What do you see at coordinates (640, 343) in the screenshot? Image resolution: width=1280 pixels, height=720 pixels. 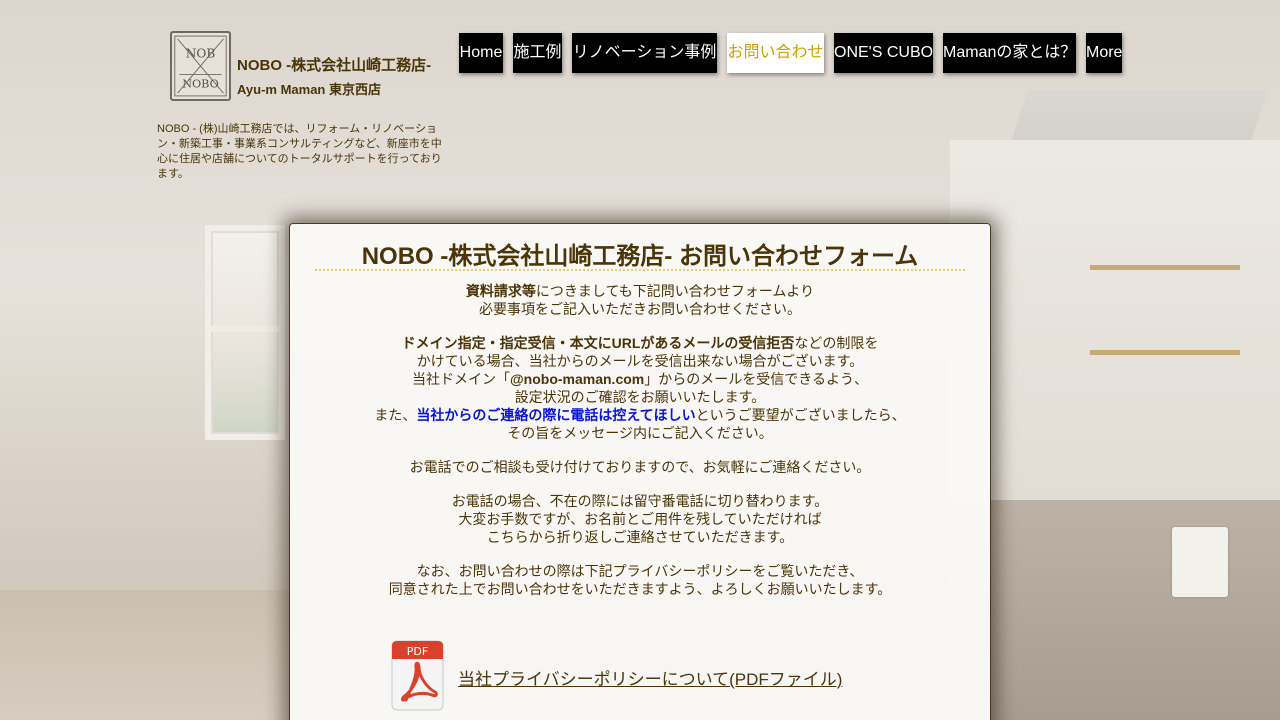 I see `domain-notice-line: ドメイン指定・指定受信・本文にURLがあるメールの受信拒否などの制限を` at bounding box center [640, 343].